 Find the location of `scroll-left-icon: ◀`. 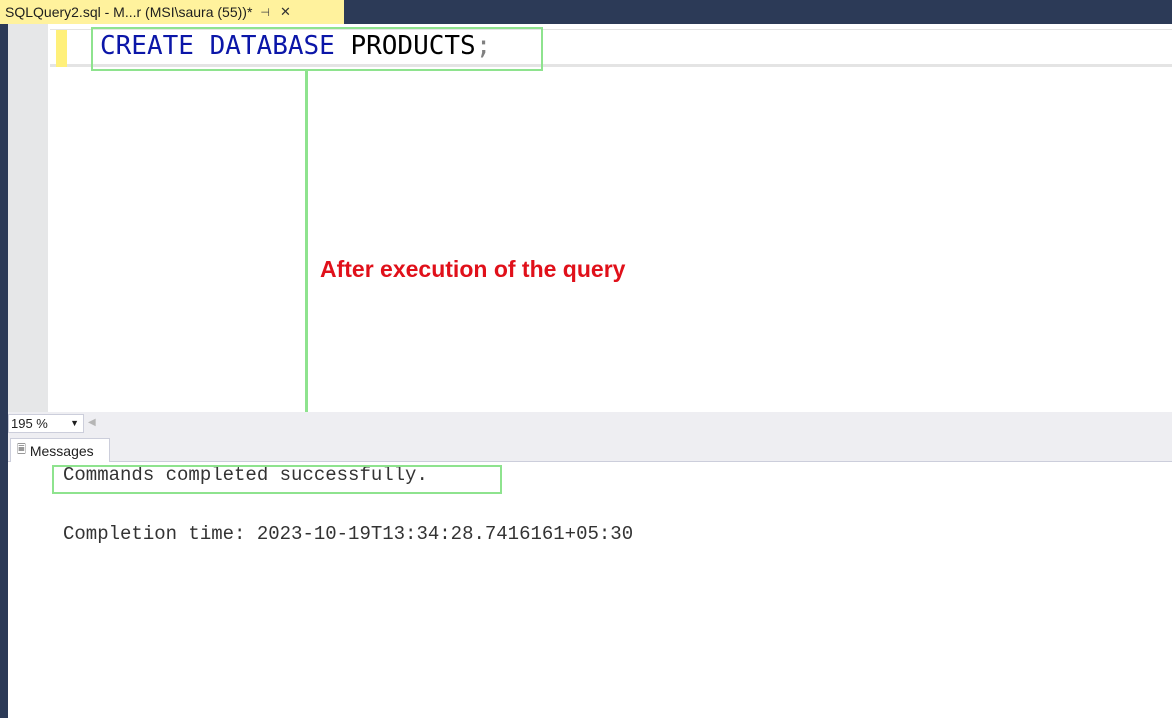

scroll-left-icon: ◀ is located at coordinates (92, 422).